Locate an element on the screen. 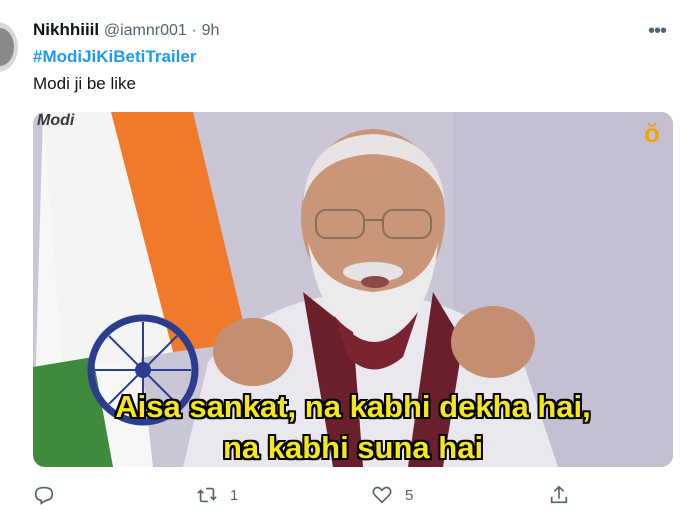  reply-icon is located at coordinates (44, 495).